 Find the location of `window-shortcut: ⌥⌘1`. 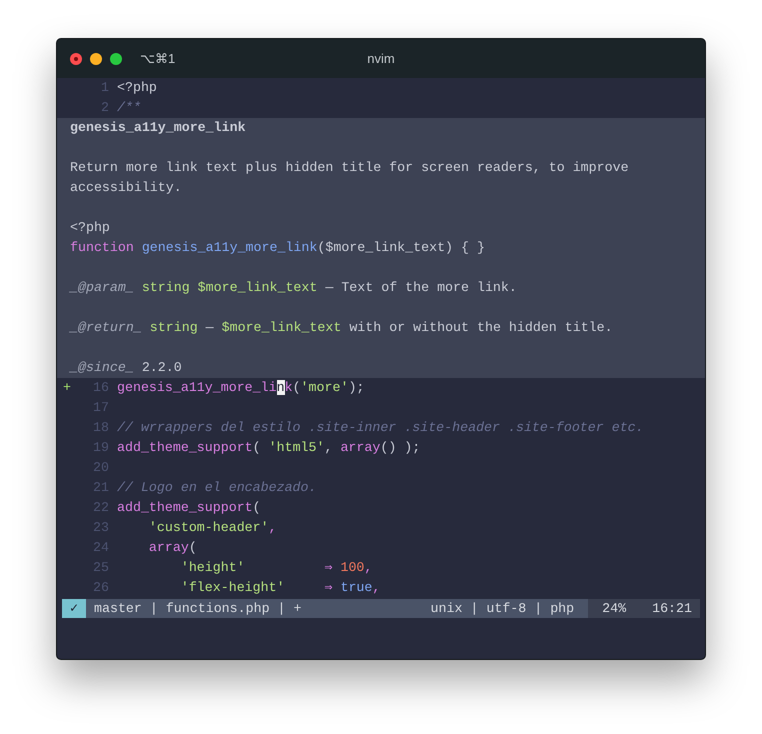

window-shortcut: ⌥⌘1 is located at coordinates (158, 59).